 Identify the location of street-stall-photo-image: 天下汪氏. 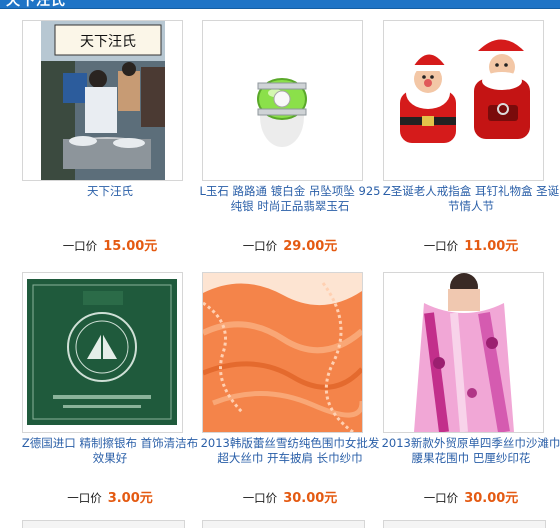
(102, 100).